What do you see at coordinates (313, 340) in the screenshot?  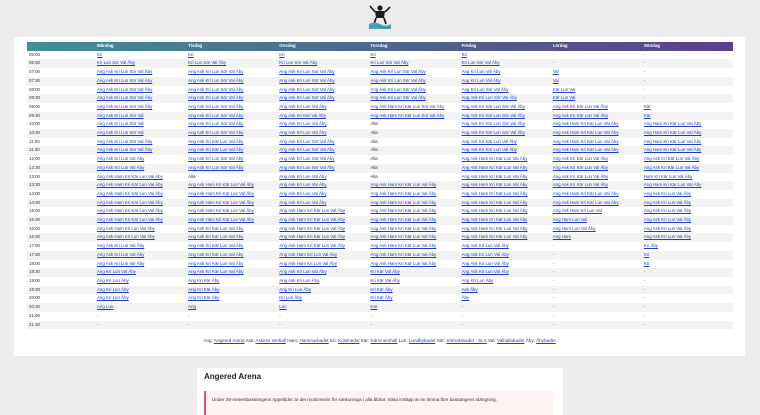 I see `legend-pool-link: Hammarbadet` at bounding box center [313, 340].